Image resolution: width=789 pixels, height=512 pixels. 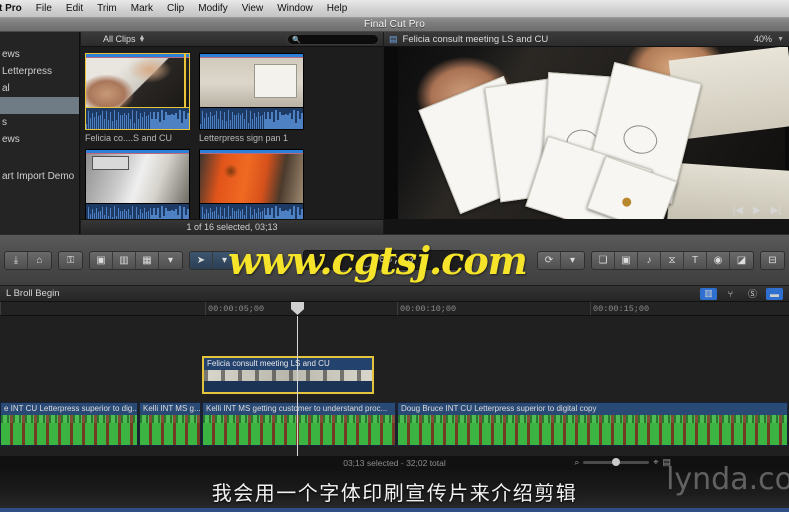 I want to click on menu-item-mark: Mark, so click(x=142, y=8).